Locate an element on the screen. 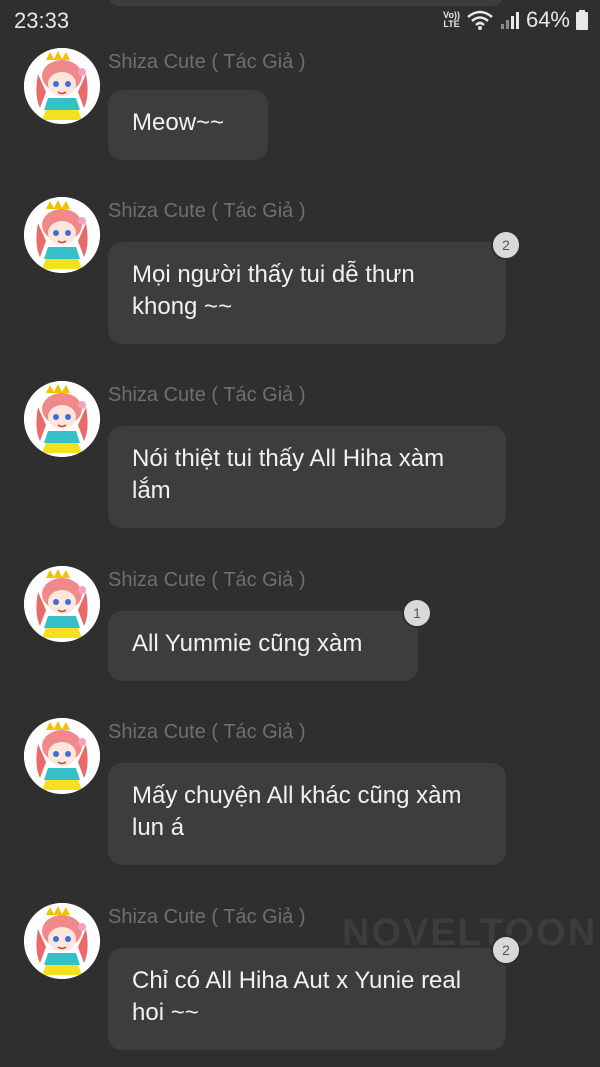 This screenshot has width=600, height=1067. battery-percent: 64% is located at coordinates (547, 19).